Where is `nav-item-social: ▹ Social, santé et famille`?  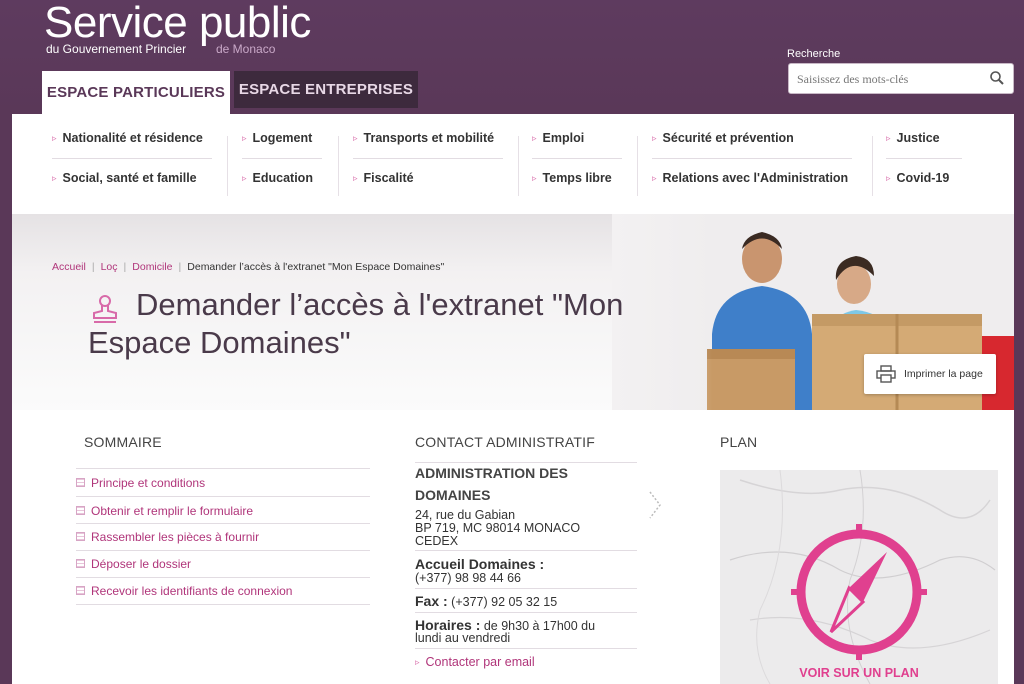
nav-item-social: ▹ Social, santé et famille is located at coordinates (124, 178).